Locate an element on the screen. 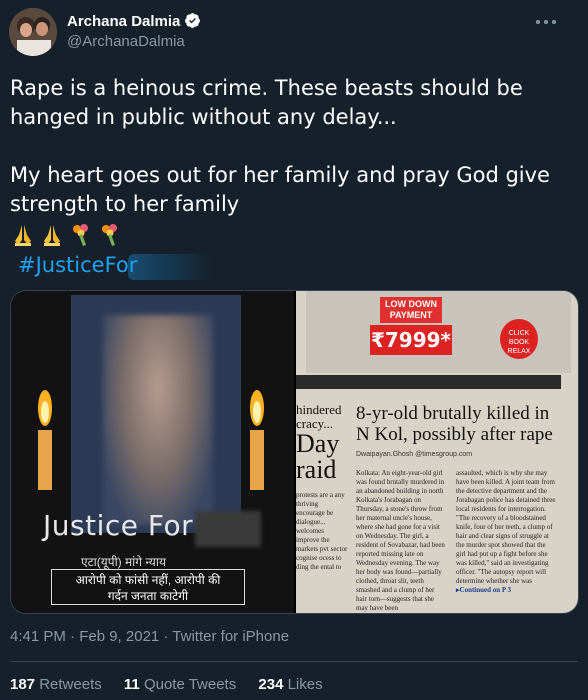 The height and width of the screenshot is (700, 588). quote-tweets-stat: 11 Quote Tweets is located at coordinates (180, 684).